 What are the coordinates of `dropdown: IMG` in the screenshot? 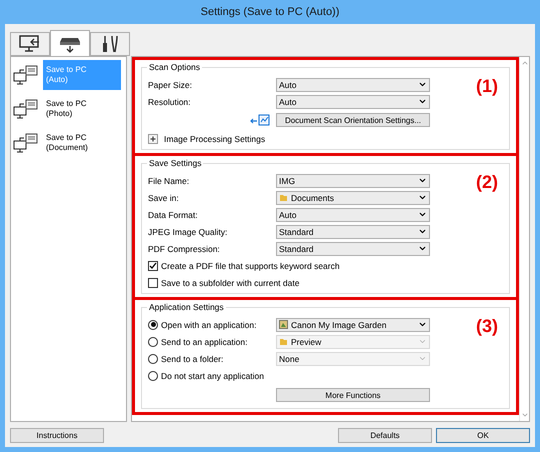 It's located at (353, 181).